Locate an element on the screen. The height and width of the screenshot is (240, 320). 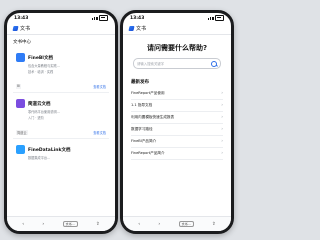
section-title: 文书中心 is located at coordinates (22, 42).